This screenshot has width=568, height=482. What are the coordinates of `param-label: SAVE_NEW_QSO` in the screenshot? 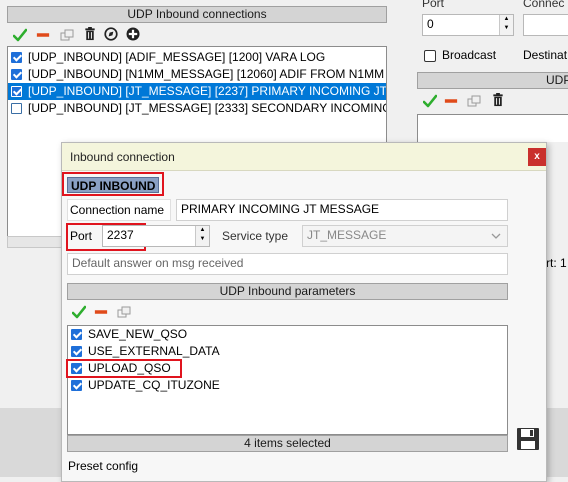 It's located at (138, 334).